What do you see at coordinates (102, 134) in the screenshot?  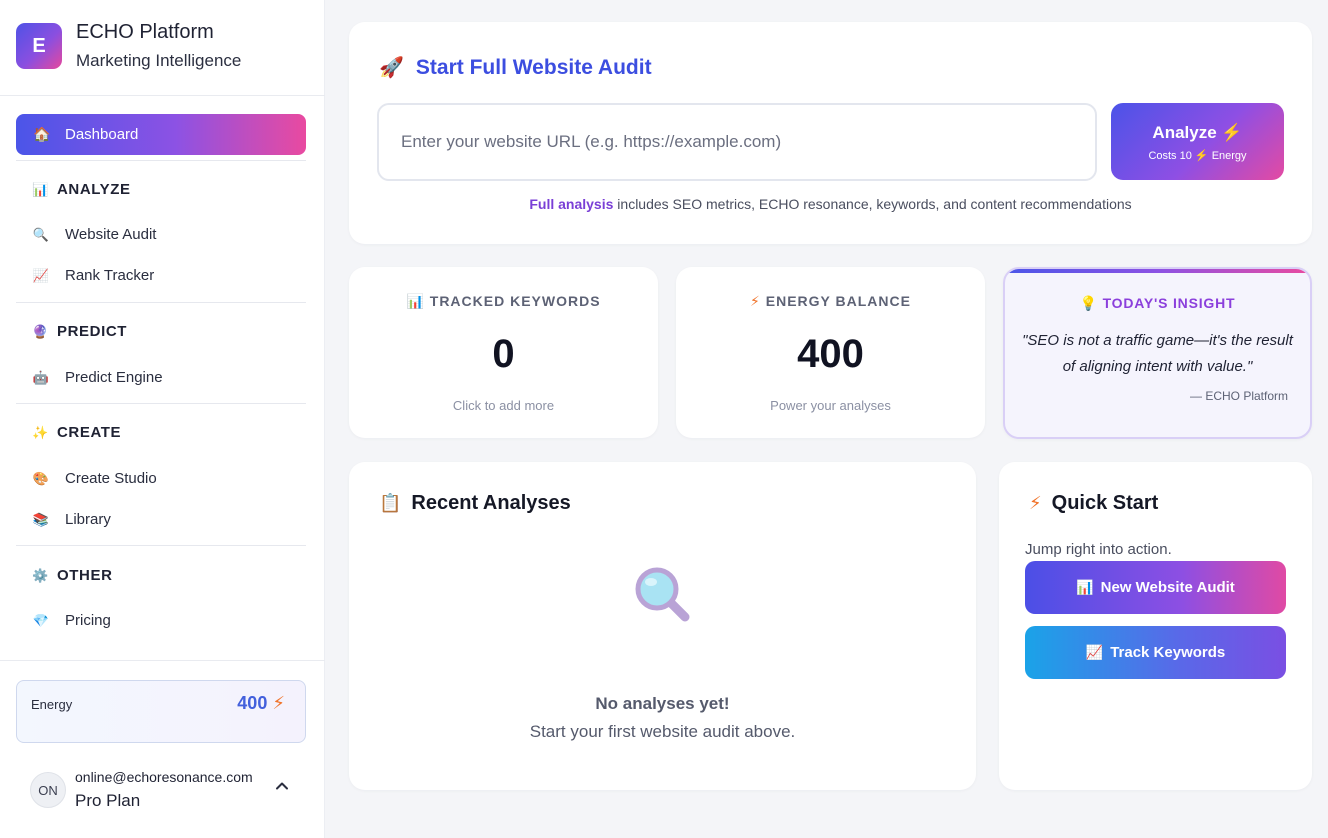 I see `sidebar-item-label: Dashboard` at bounding box center [102, 134].